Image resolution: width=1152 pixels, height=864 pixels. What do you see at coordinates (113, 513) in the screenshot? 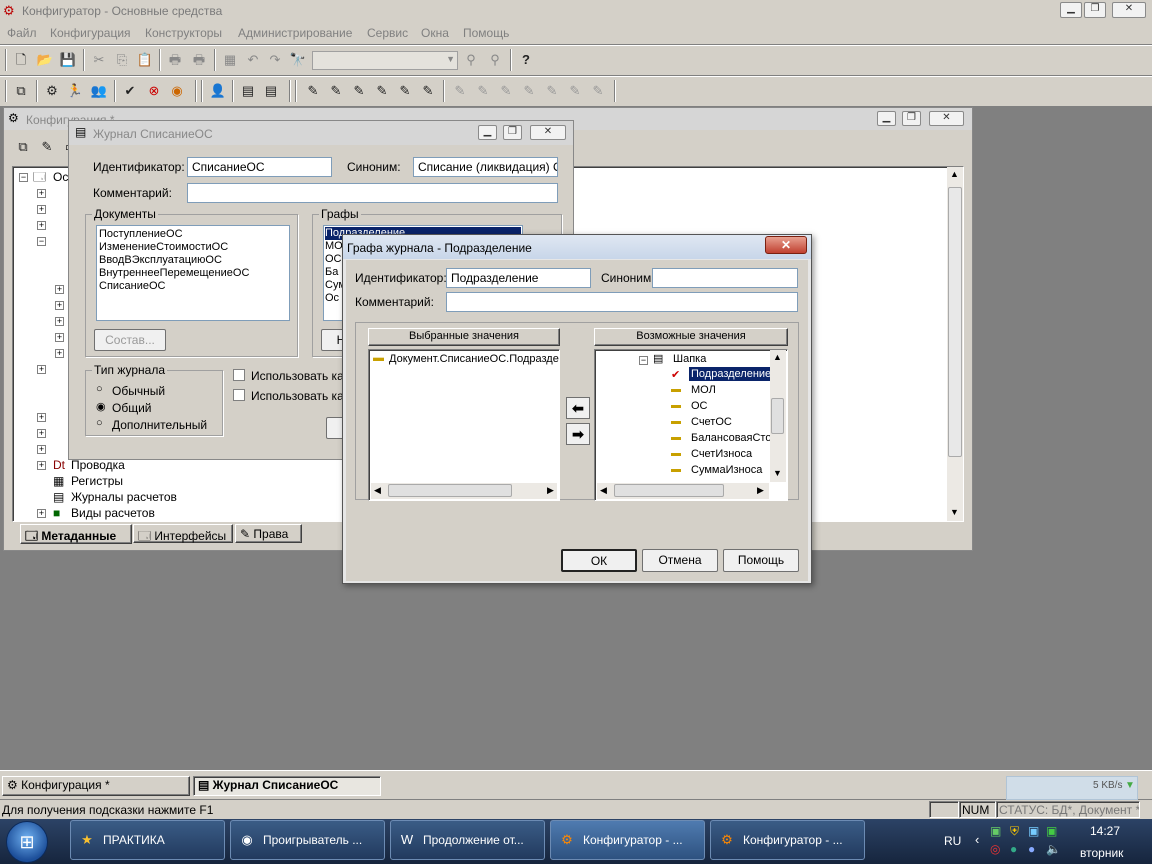
I see `tree-item-calc-types: Виды расчетов` at bounding box center [113, 513].